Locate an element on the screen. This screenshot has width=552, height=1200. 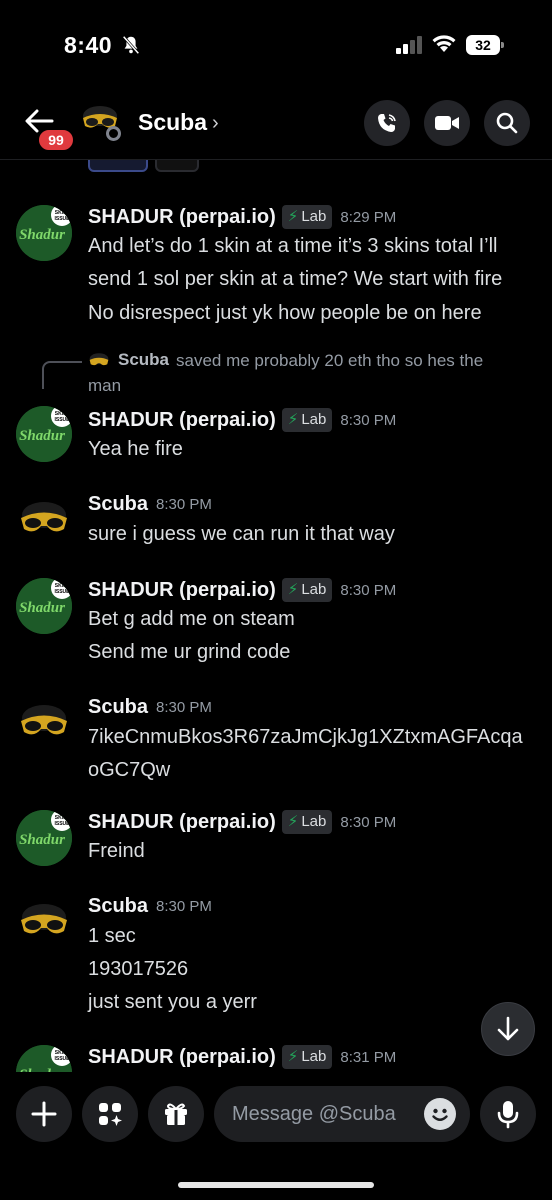
reply-preview: saved me probably 20 eth tho so hes the is located at coordinates (329, 361).